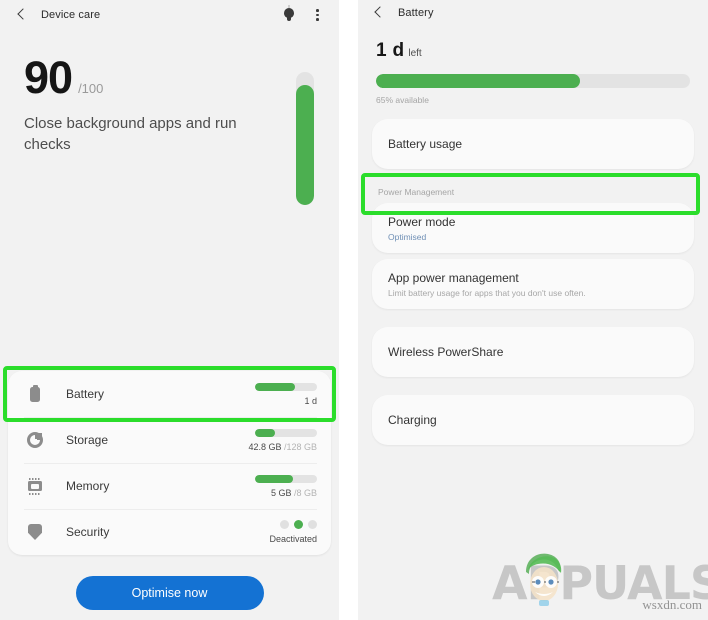  I want to click on overflow-menu-icon, so click(317, 15).